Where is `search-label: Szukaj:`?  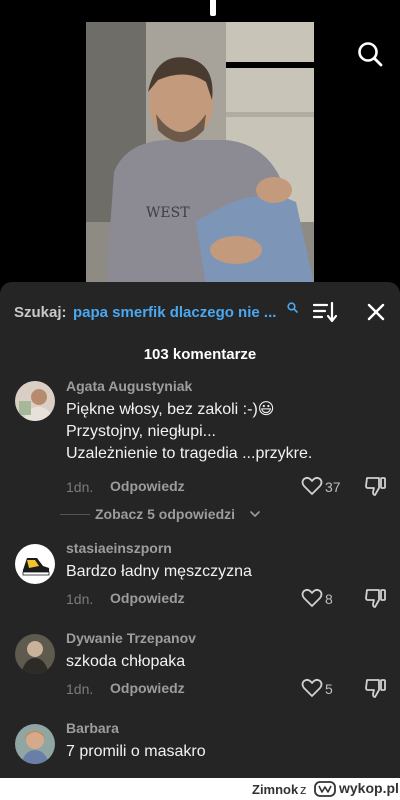
search-label: Szukaj: is located at coordinates (40, 312).